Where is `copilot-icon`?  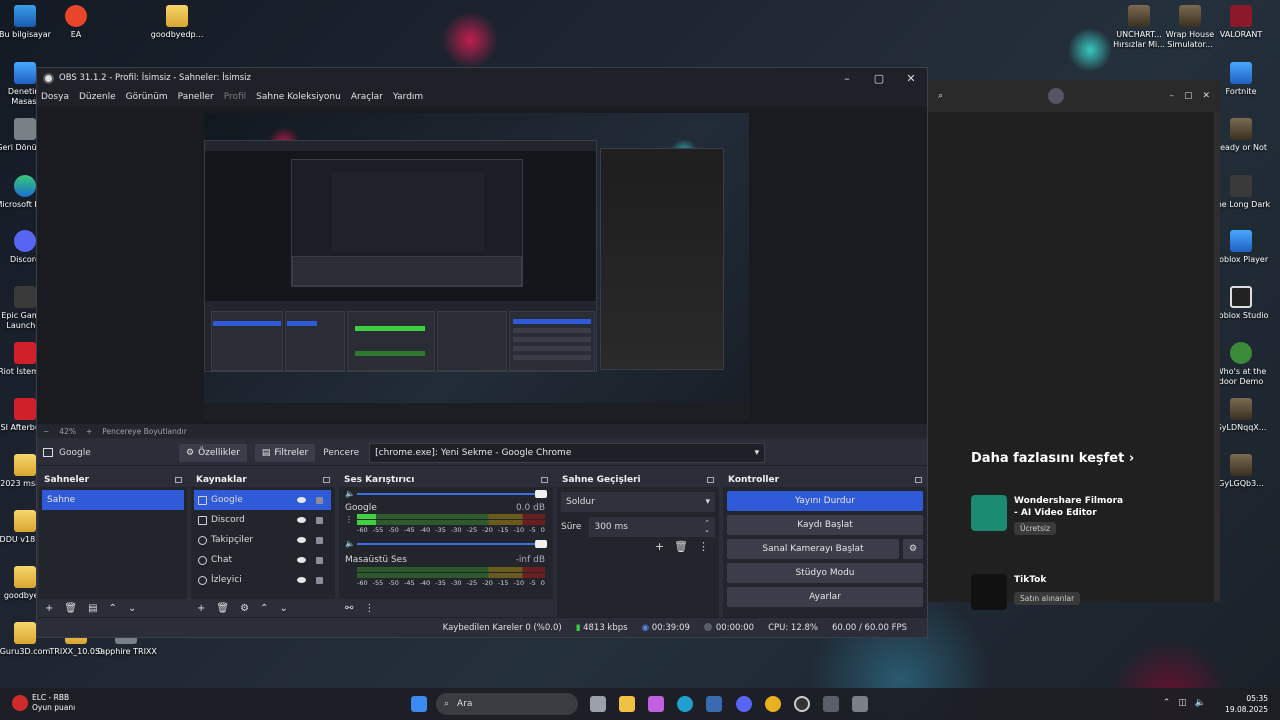 copilot-icon is located at coordinates (656, 704).